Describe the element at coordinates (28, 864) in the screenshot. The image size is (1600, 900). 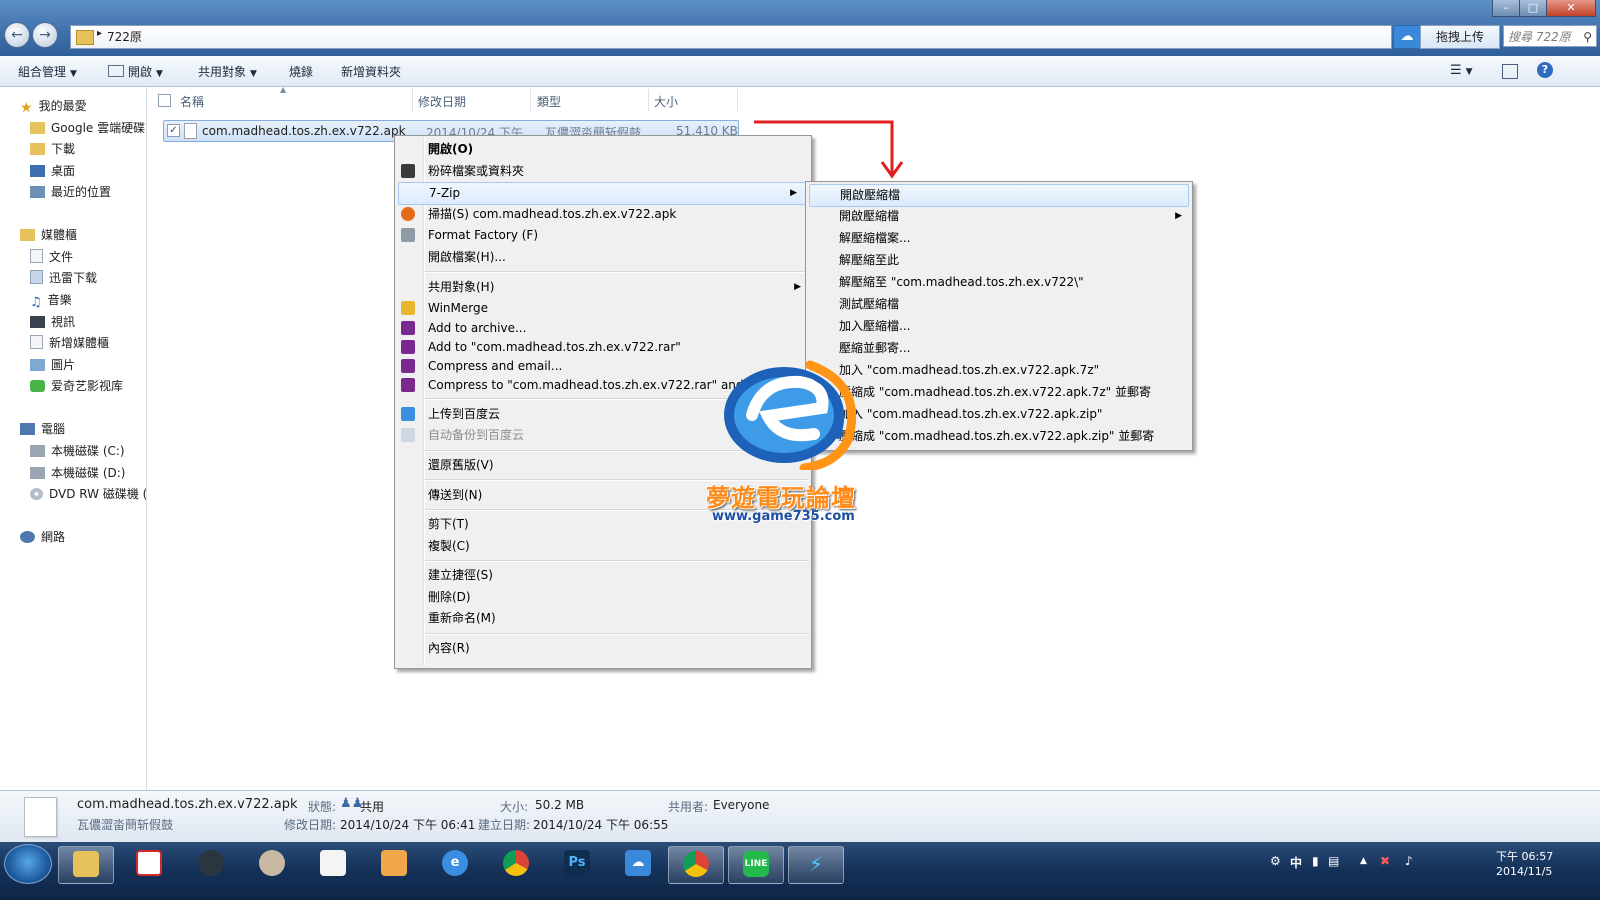
I see `start-orb-icon` at that location.